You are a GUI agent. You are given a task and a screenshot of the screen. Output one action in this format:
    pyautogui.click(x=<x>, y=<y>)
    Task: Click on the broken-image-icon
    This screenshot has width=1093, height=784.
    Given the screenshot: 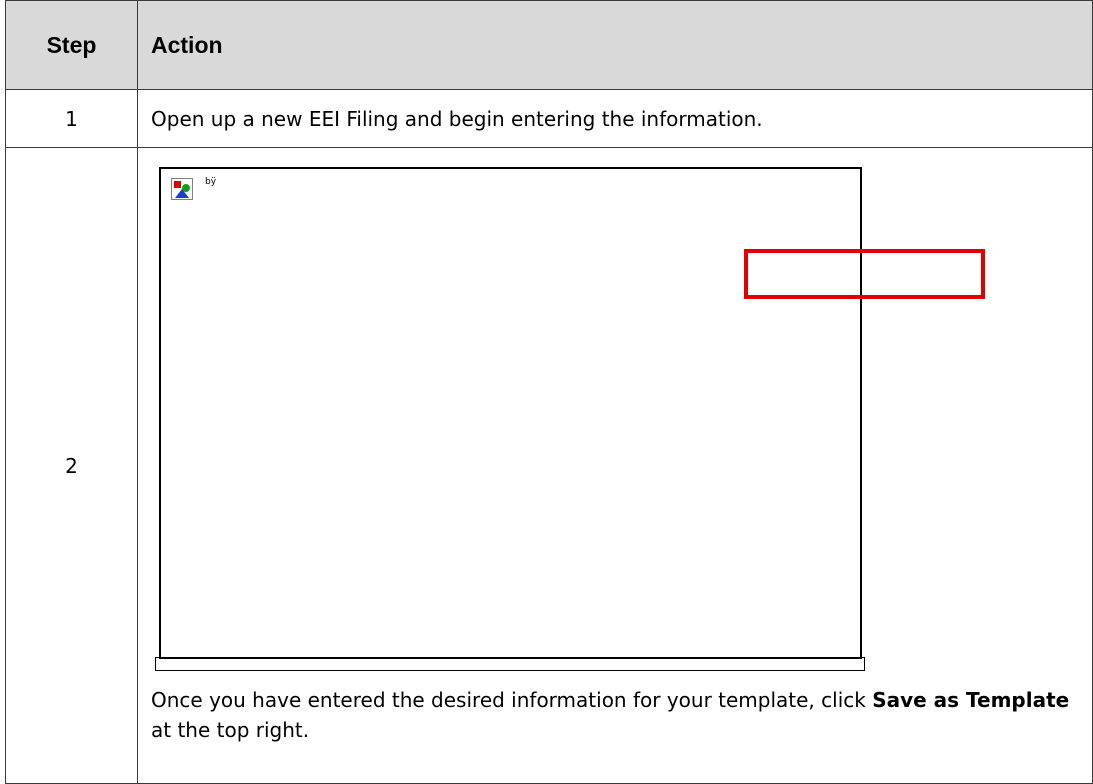 What is the action you would take?
    pyautogui.click(x=182, y=189)
    